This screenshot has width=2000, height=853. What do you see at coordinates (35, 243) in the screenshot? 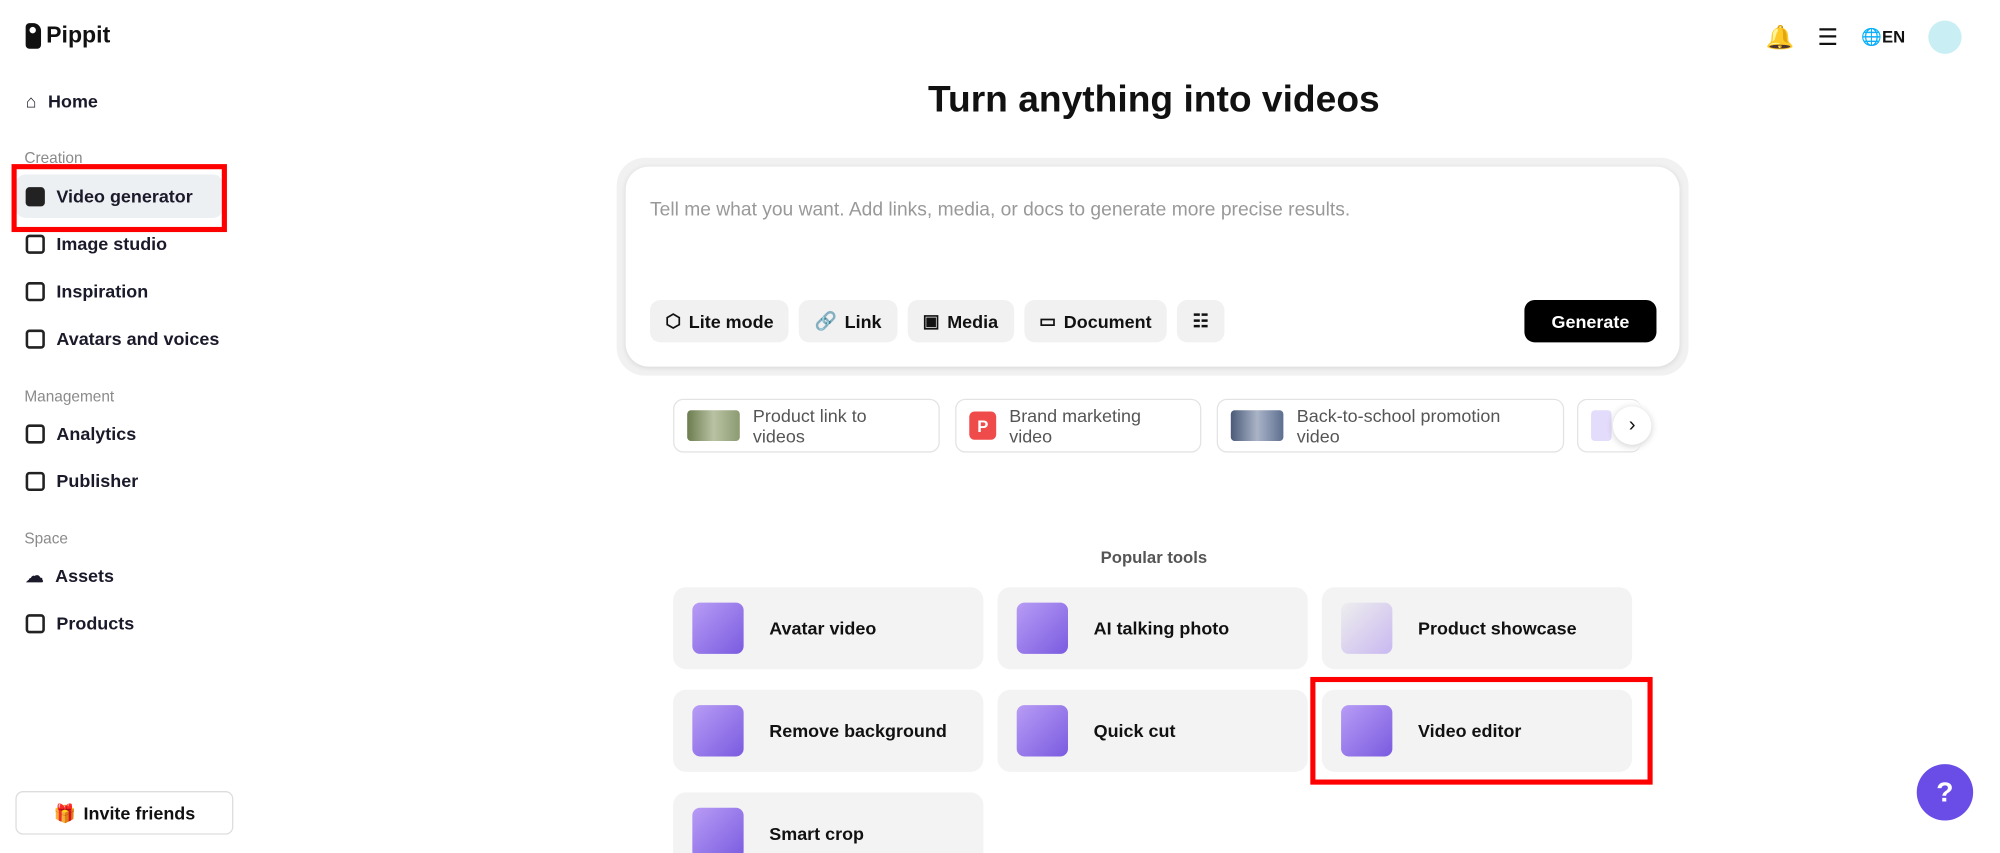
I see `image-icon` at bounding box center [35, 243].